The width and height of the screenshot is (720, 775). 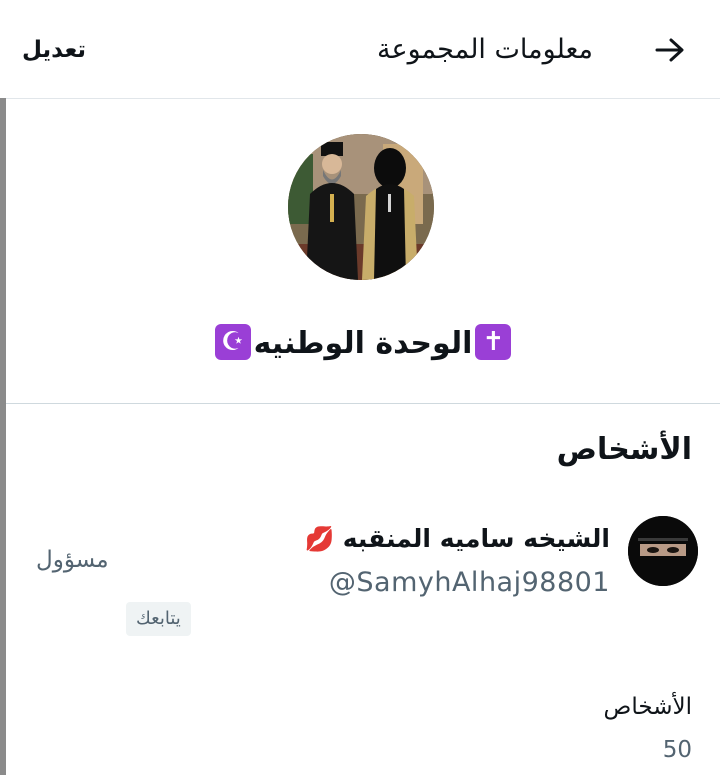 I want to click on page-title: معلومات المجموعة, so click(x=485, y=49).